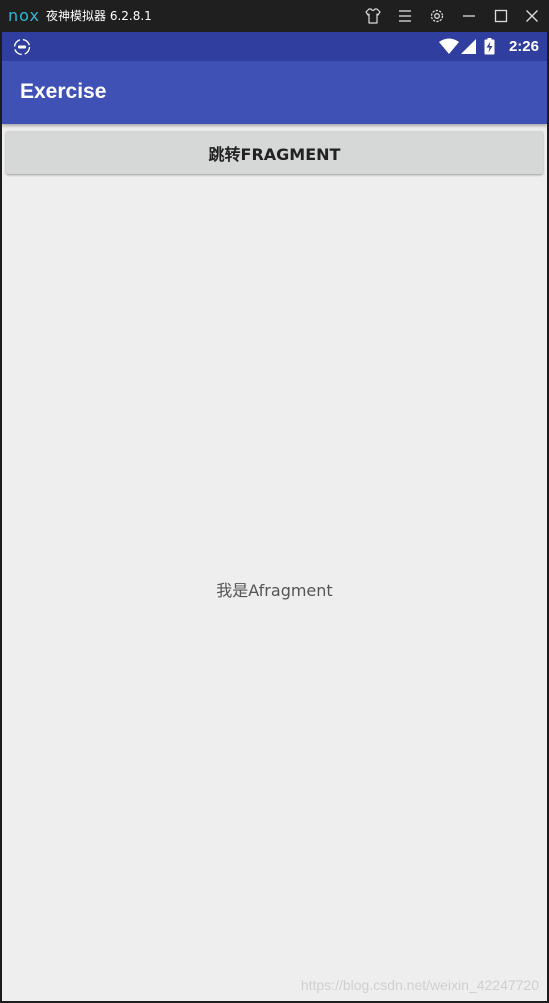  I want to click on menu-icon, so click(405, 16).